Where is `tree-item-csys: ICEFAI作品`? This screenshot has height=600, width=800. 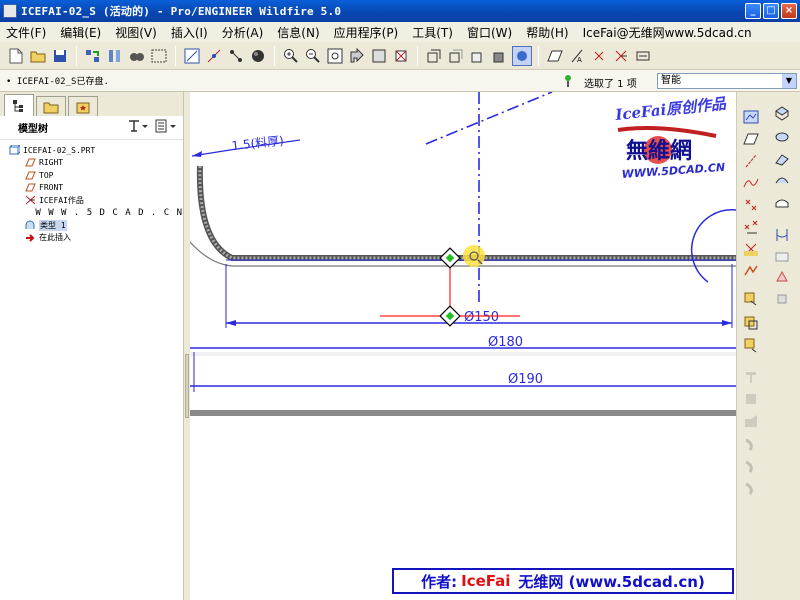 tree-item-csys: ICEFAI作品 is located at coordinates (91, 200).